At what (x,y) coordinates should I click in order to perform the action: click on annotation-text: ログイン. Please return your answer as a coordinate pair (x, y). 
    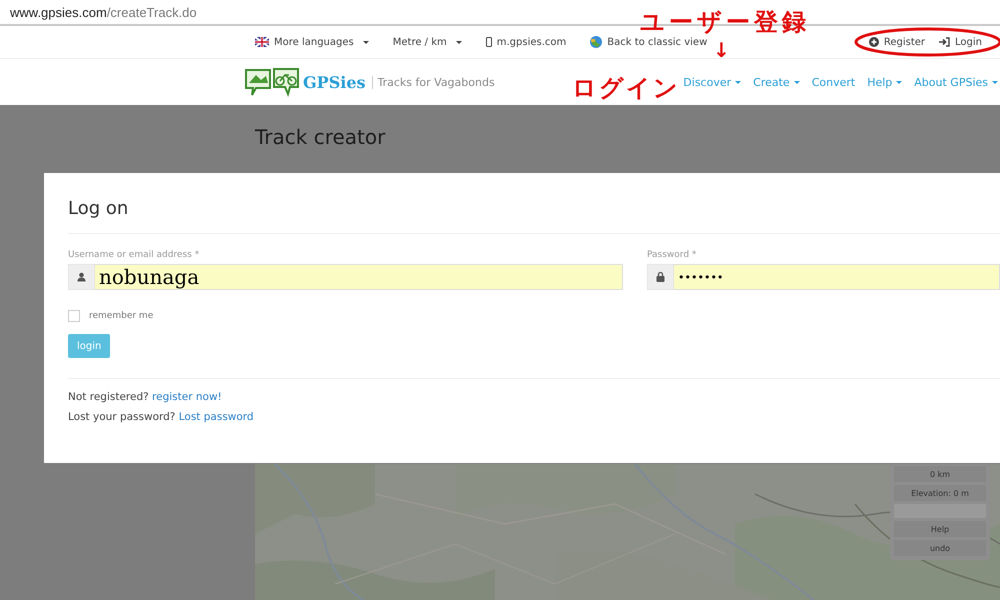
    Looking at the image, I should click on (626, 88).